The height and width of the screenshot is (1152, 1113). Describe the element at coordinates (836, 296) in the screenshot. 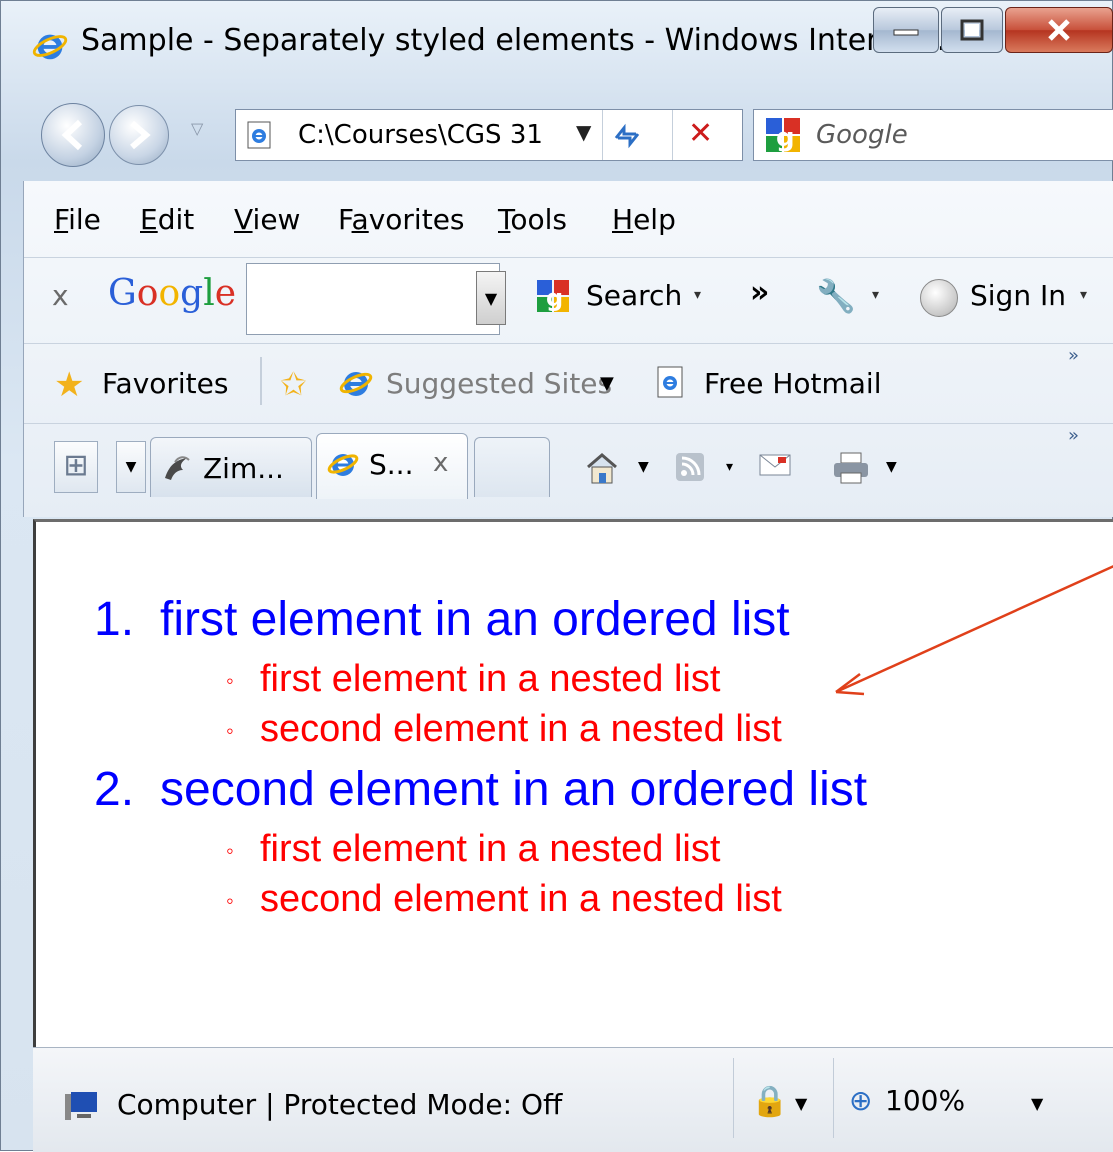

I see `wrench-icon: 🔧` at that location.